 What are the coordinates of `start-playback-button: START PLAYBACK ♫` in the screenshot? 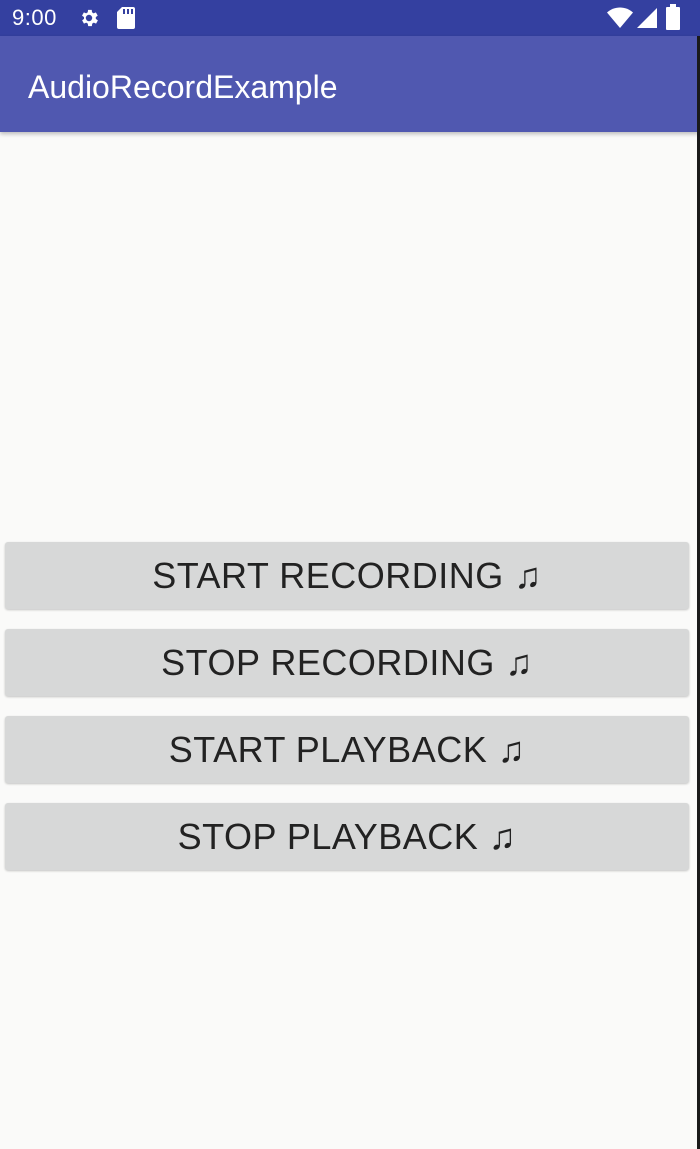 It's located at (347, 749).